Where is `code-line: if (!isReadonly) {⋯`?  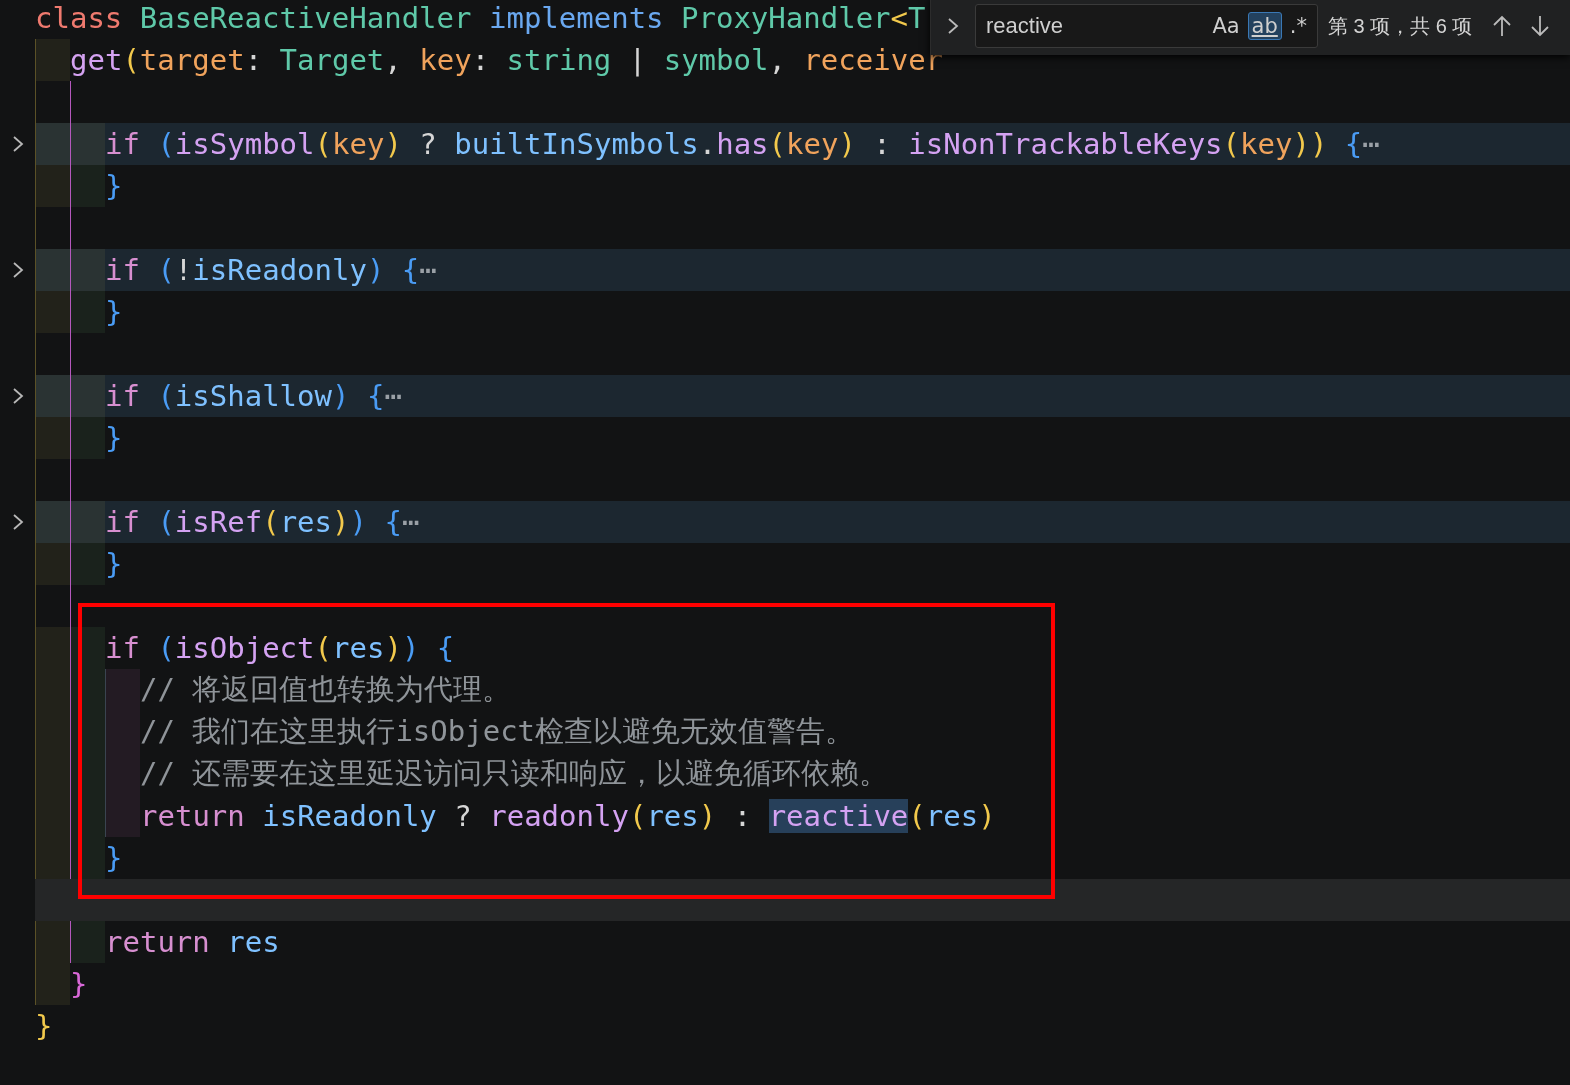
code-line: if (!isReadonly) {⋯ is located at coordinates (271, 270).